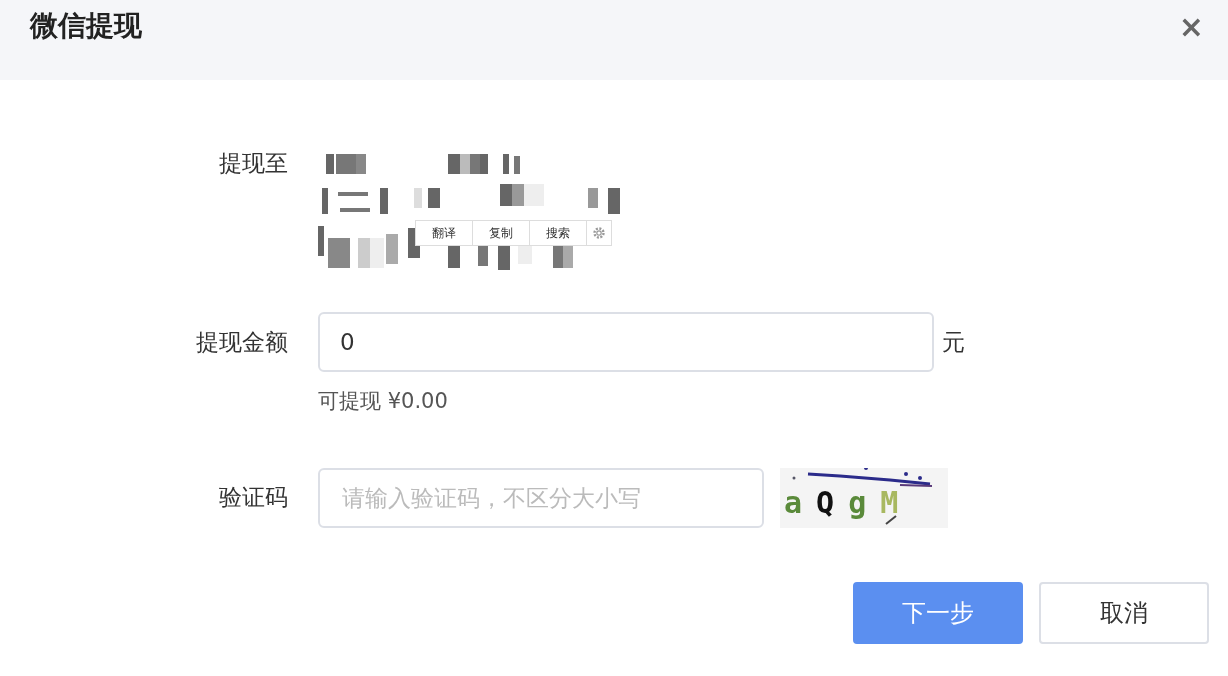 The width and height of the screenshot is (1228, 676). Describe the element at coordinates (253, 163) in the screenshot. I see `field-label: 提现至` at that location.